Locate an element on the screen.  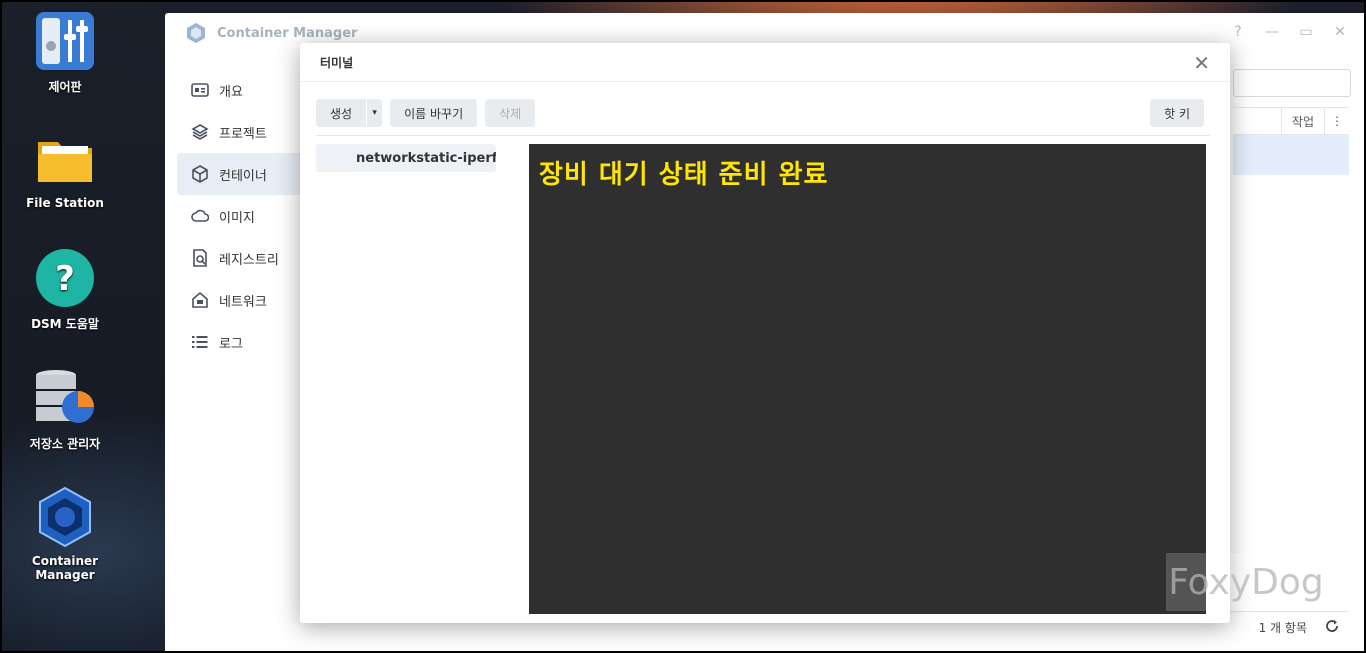
log-icon is located at coordinates (200, 342).